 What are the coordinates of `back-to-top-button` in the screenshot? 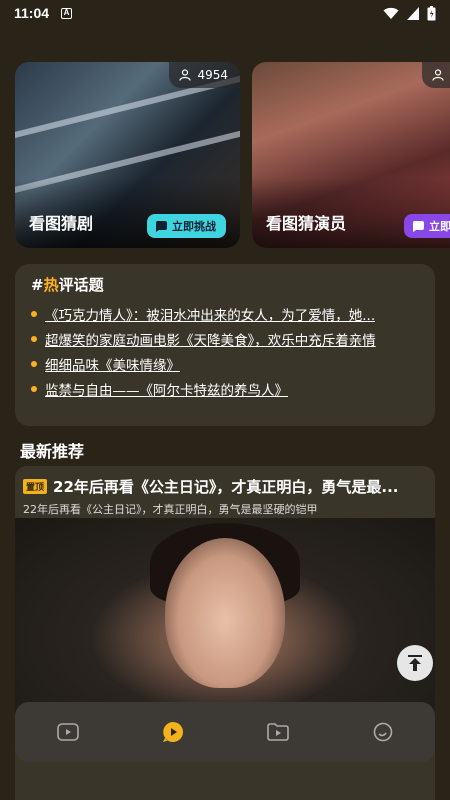 It's located at (415, 663).